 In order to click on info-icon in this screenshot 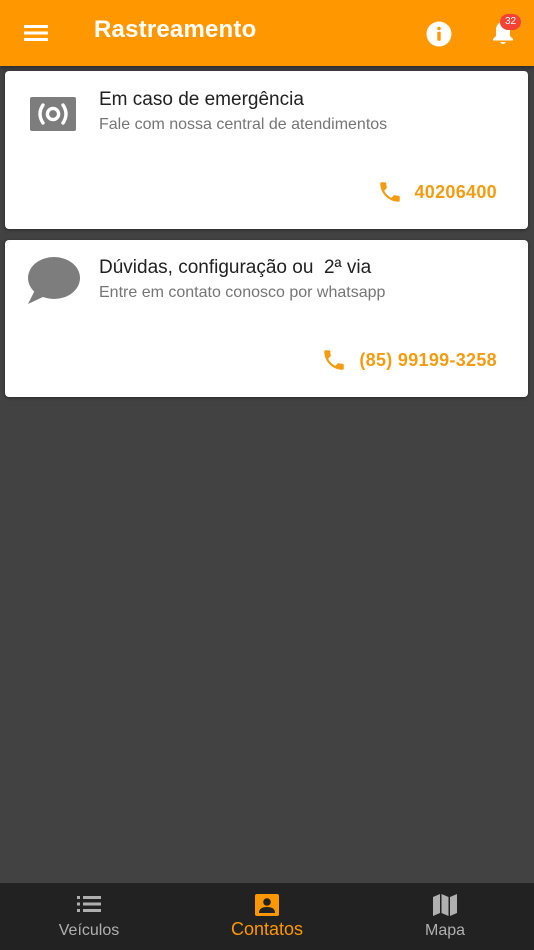, I will do `click(439, 34)`.